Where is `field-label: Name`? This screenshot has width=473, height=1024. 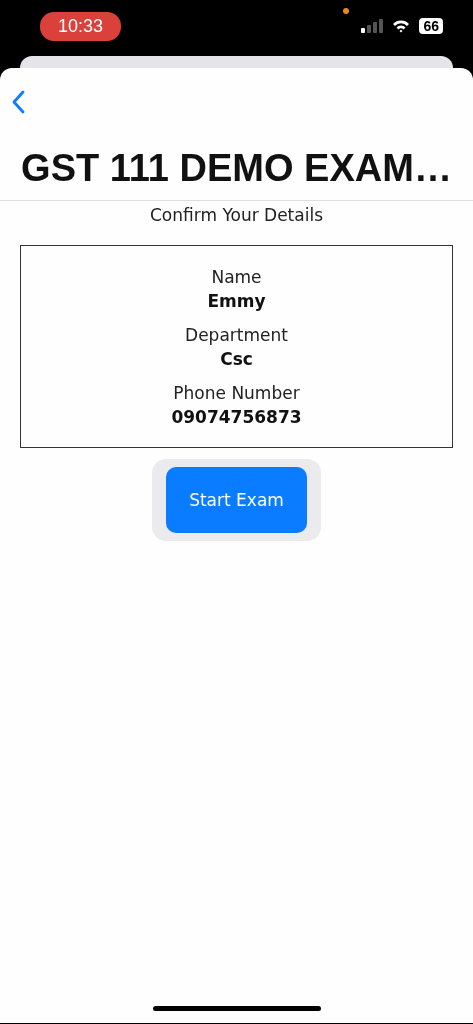 field-label: Name is located at coordinates (236, 277).